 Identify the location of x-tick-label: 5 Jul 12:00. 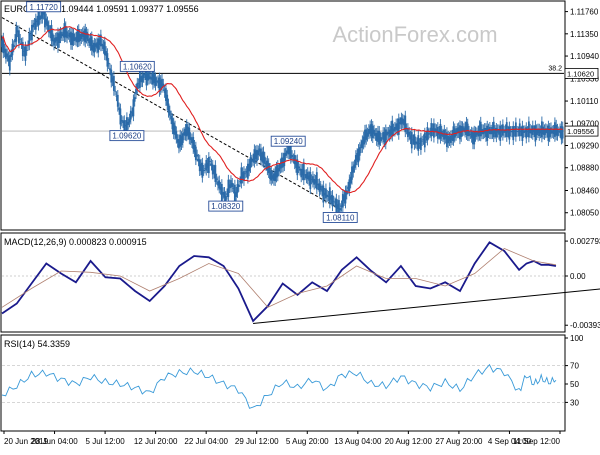
(106, 441).